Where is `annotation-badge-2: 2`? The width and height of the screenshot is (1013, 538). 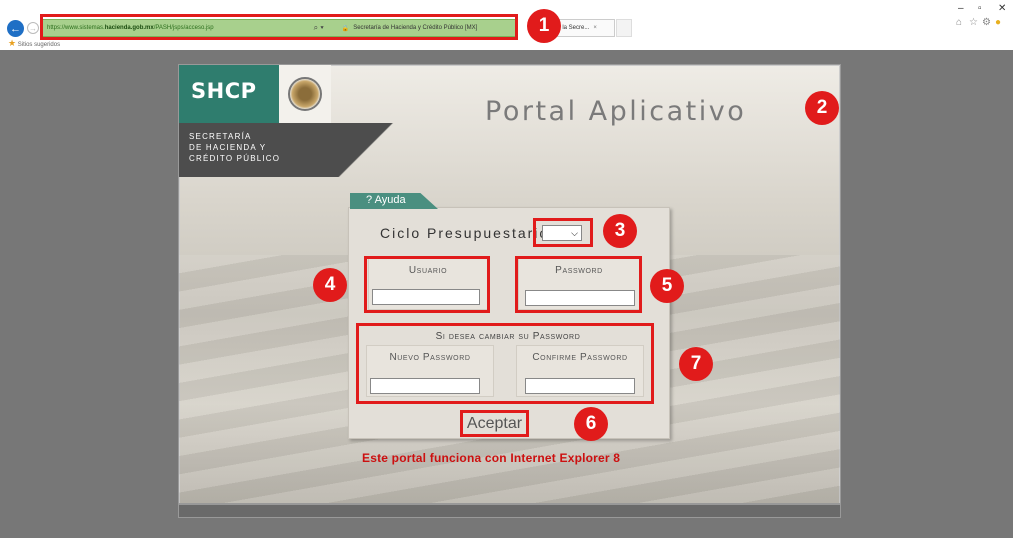
annotation-badge-2: 2 is located at coordinates (822, 108).